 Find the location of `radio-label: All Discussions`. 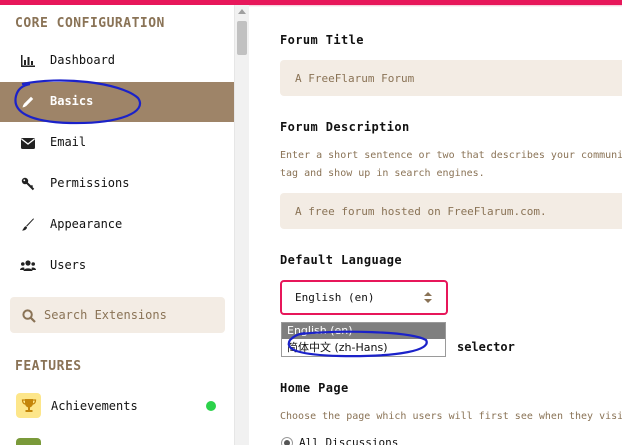

radio-label: All Discussions is located at coordinates (349, 440).